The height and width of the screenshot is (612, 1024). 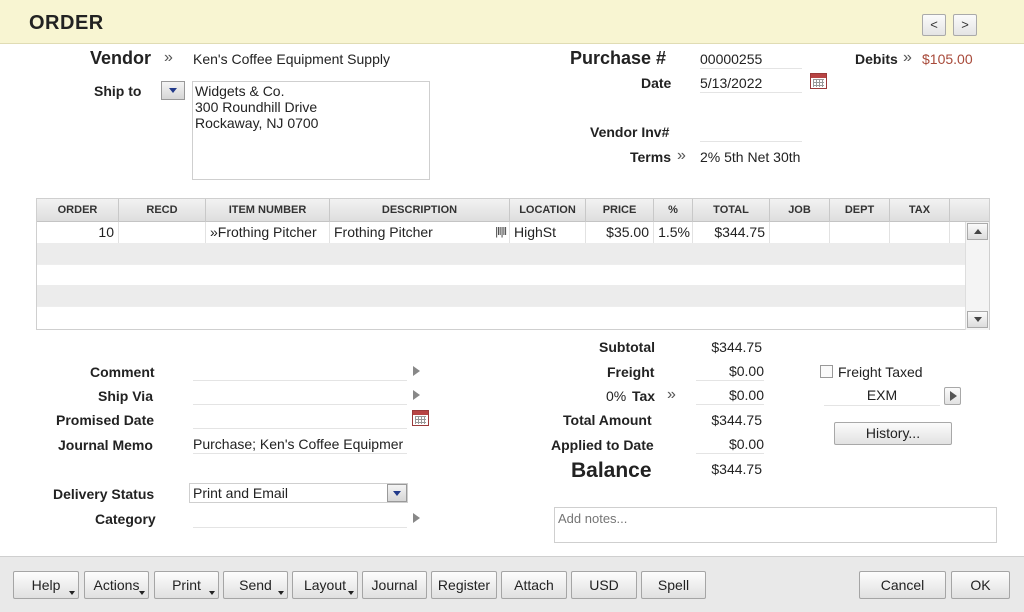 What do you see at coordinates (121, 58) in the screenshot?
I see `vendor-label: Vendor` at bounding box center [121, 58].